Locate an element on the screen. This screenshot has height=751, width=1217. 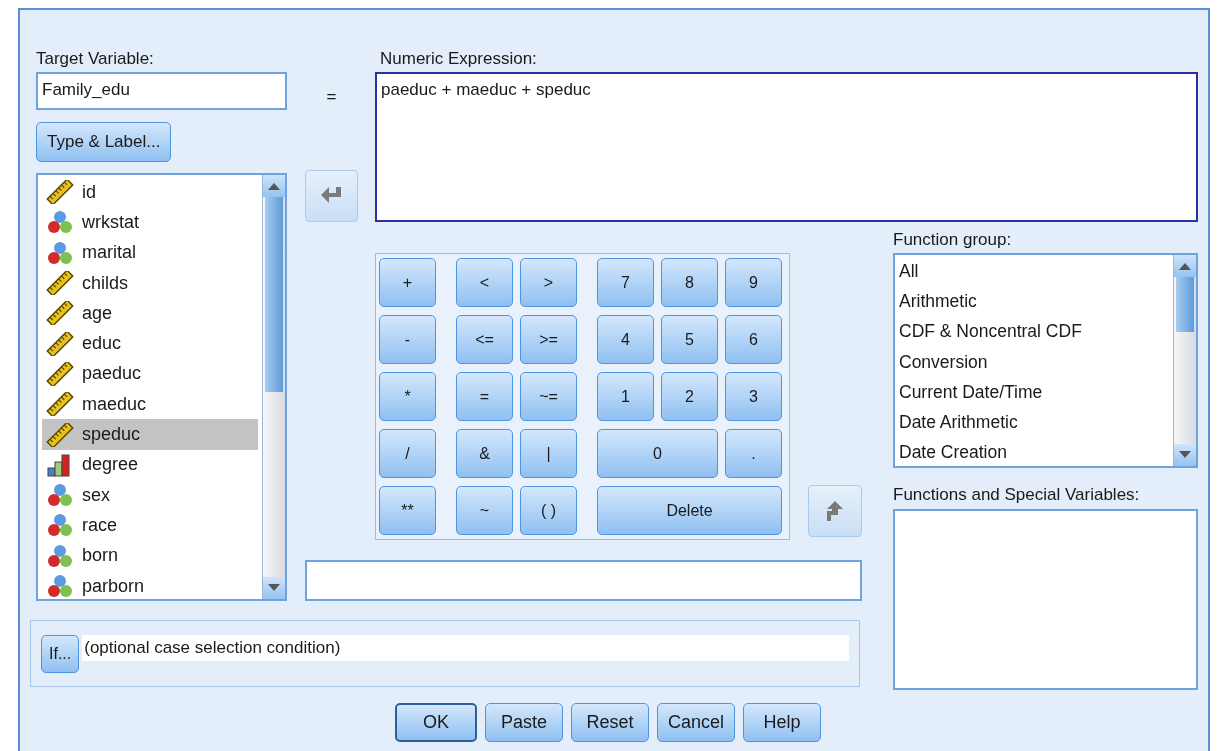
keypad-key: 7 is located at coordinates (625, 282).